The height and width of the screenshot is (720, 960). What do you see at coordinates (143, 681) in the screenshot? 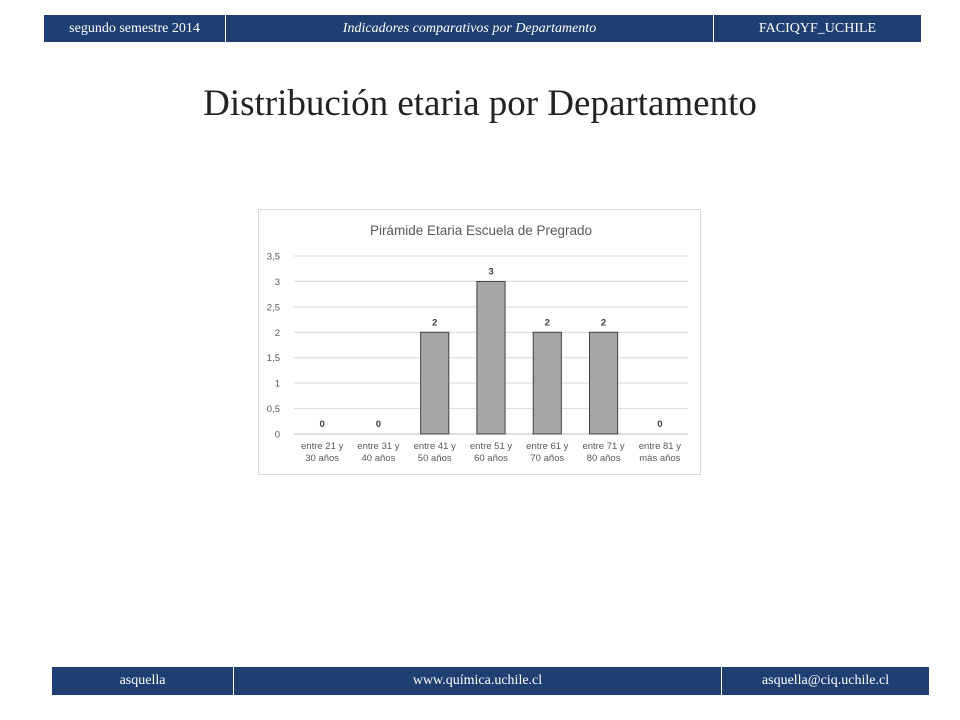
I see `footer-author: asquella` at bounding box center [143, 681].